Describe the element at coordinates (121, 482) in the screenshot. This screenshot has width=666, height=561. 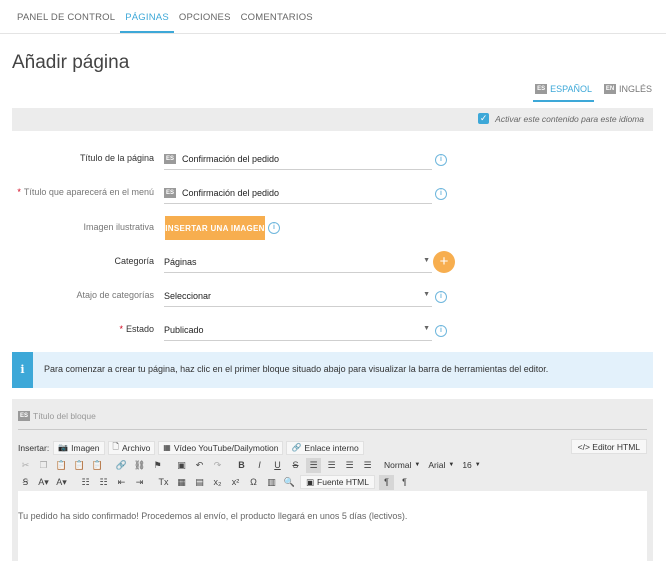
I see `outdent-icon: ⇤` at that location.